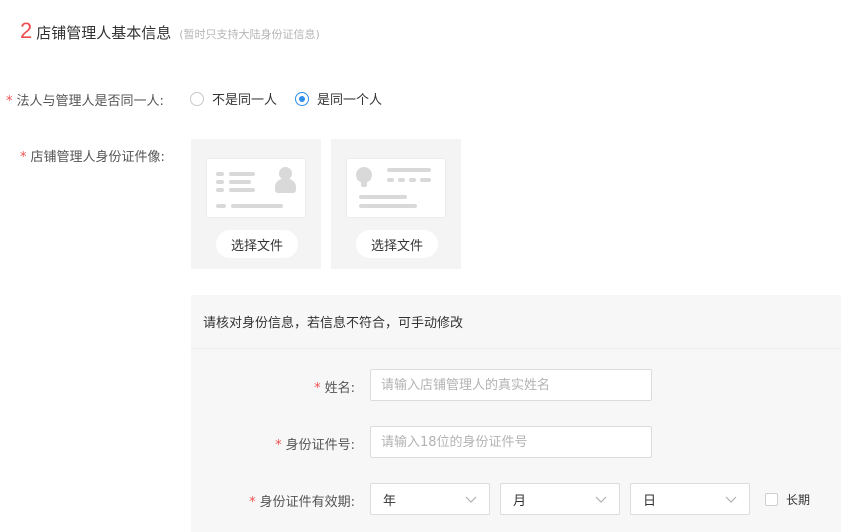 Image resolution: width=863 pixels, height=532 pixels. I want to click on verify-heading: 请核对身份信息，若信息不符合，可手动修改, so click(516, 322).